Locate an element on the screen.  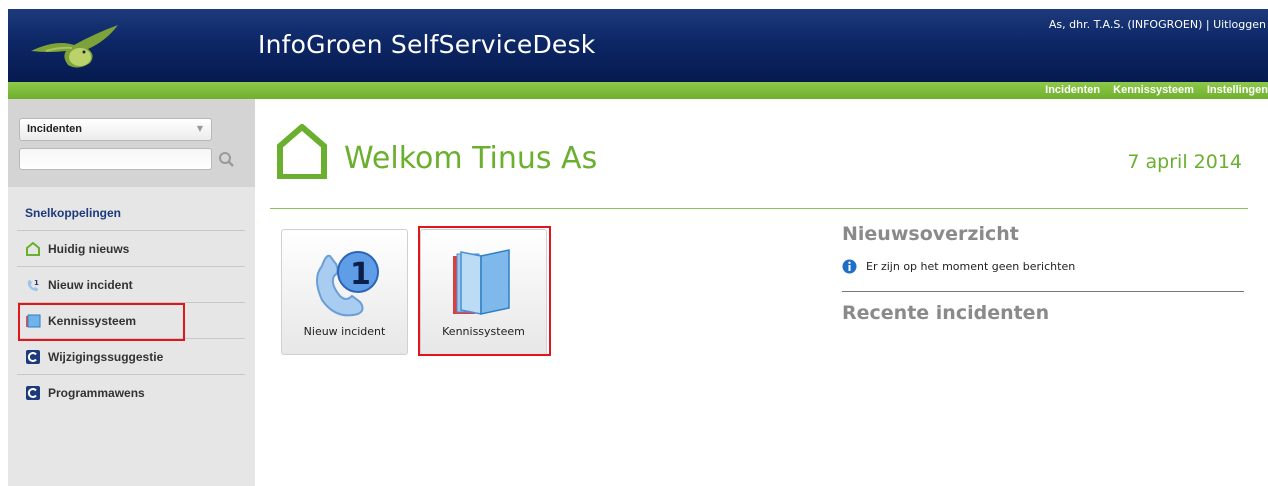
bird-logo is located at coordinates (76, 47).